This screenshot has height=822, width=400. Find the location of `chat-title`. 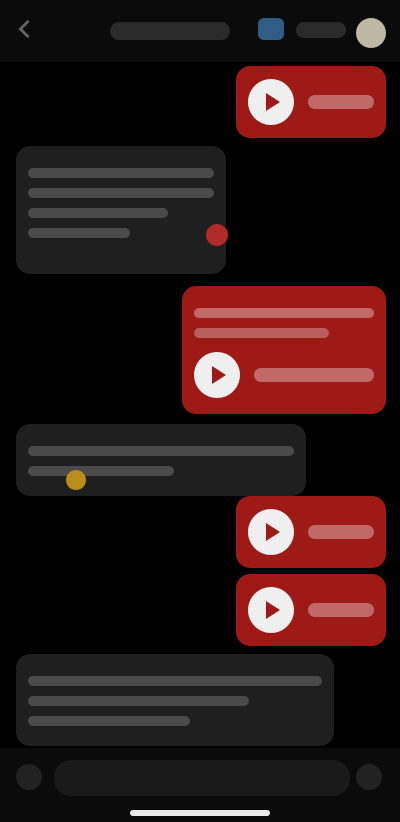

chat-title is located at coordinates (170, 31).